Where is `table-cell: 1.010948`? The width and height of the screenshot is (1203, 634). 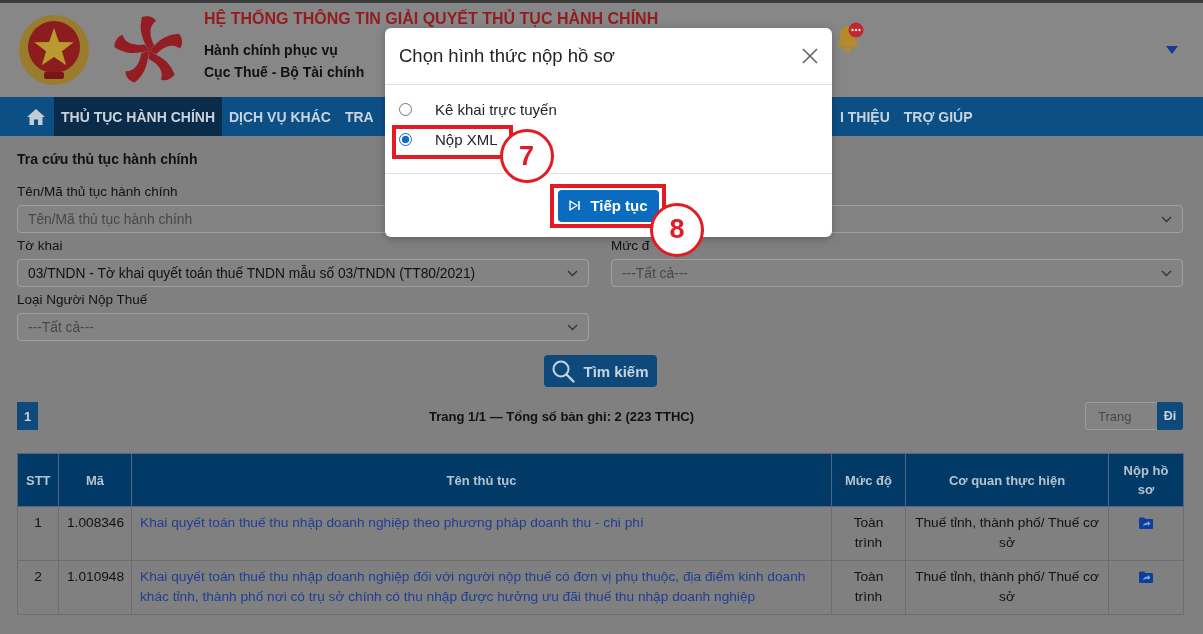
table-cell: 1.010948 is located at coordinates (95, 587).